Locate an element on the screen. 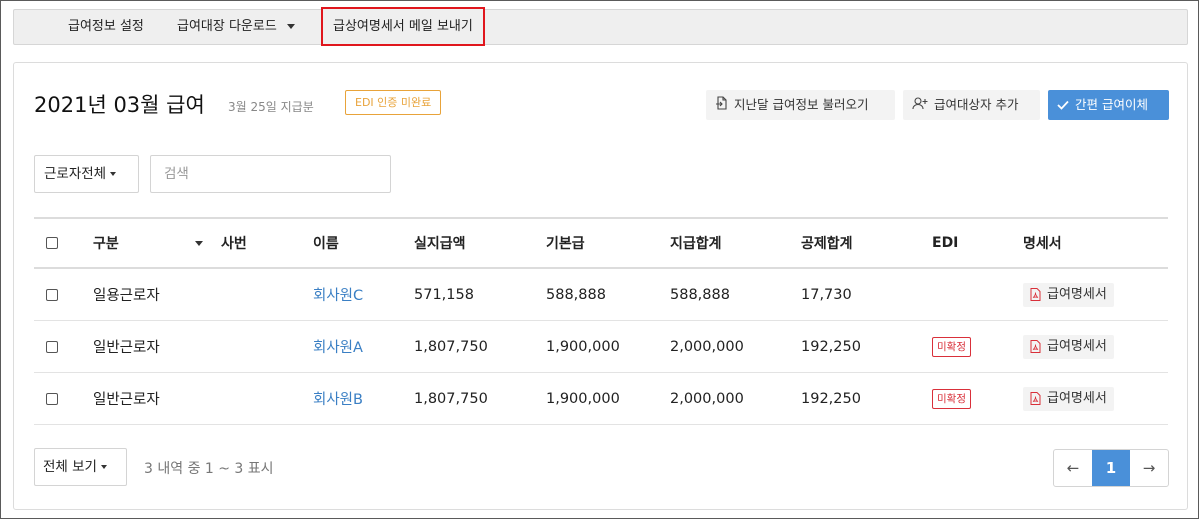  record-count-text: 3 내역 중 1 ~ 3 표시 is located at coordinates (209, 469).